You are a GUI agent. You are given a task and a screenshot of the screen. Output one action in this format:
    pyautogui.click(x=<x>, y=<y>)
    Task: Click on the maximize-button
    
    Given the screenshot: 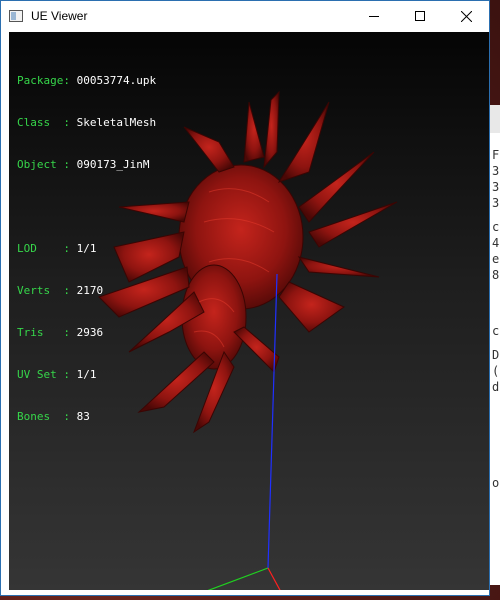 What is the action you would take?
    pyautogui.click(x=420, y=16)
    